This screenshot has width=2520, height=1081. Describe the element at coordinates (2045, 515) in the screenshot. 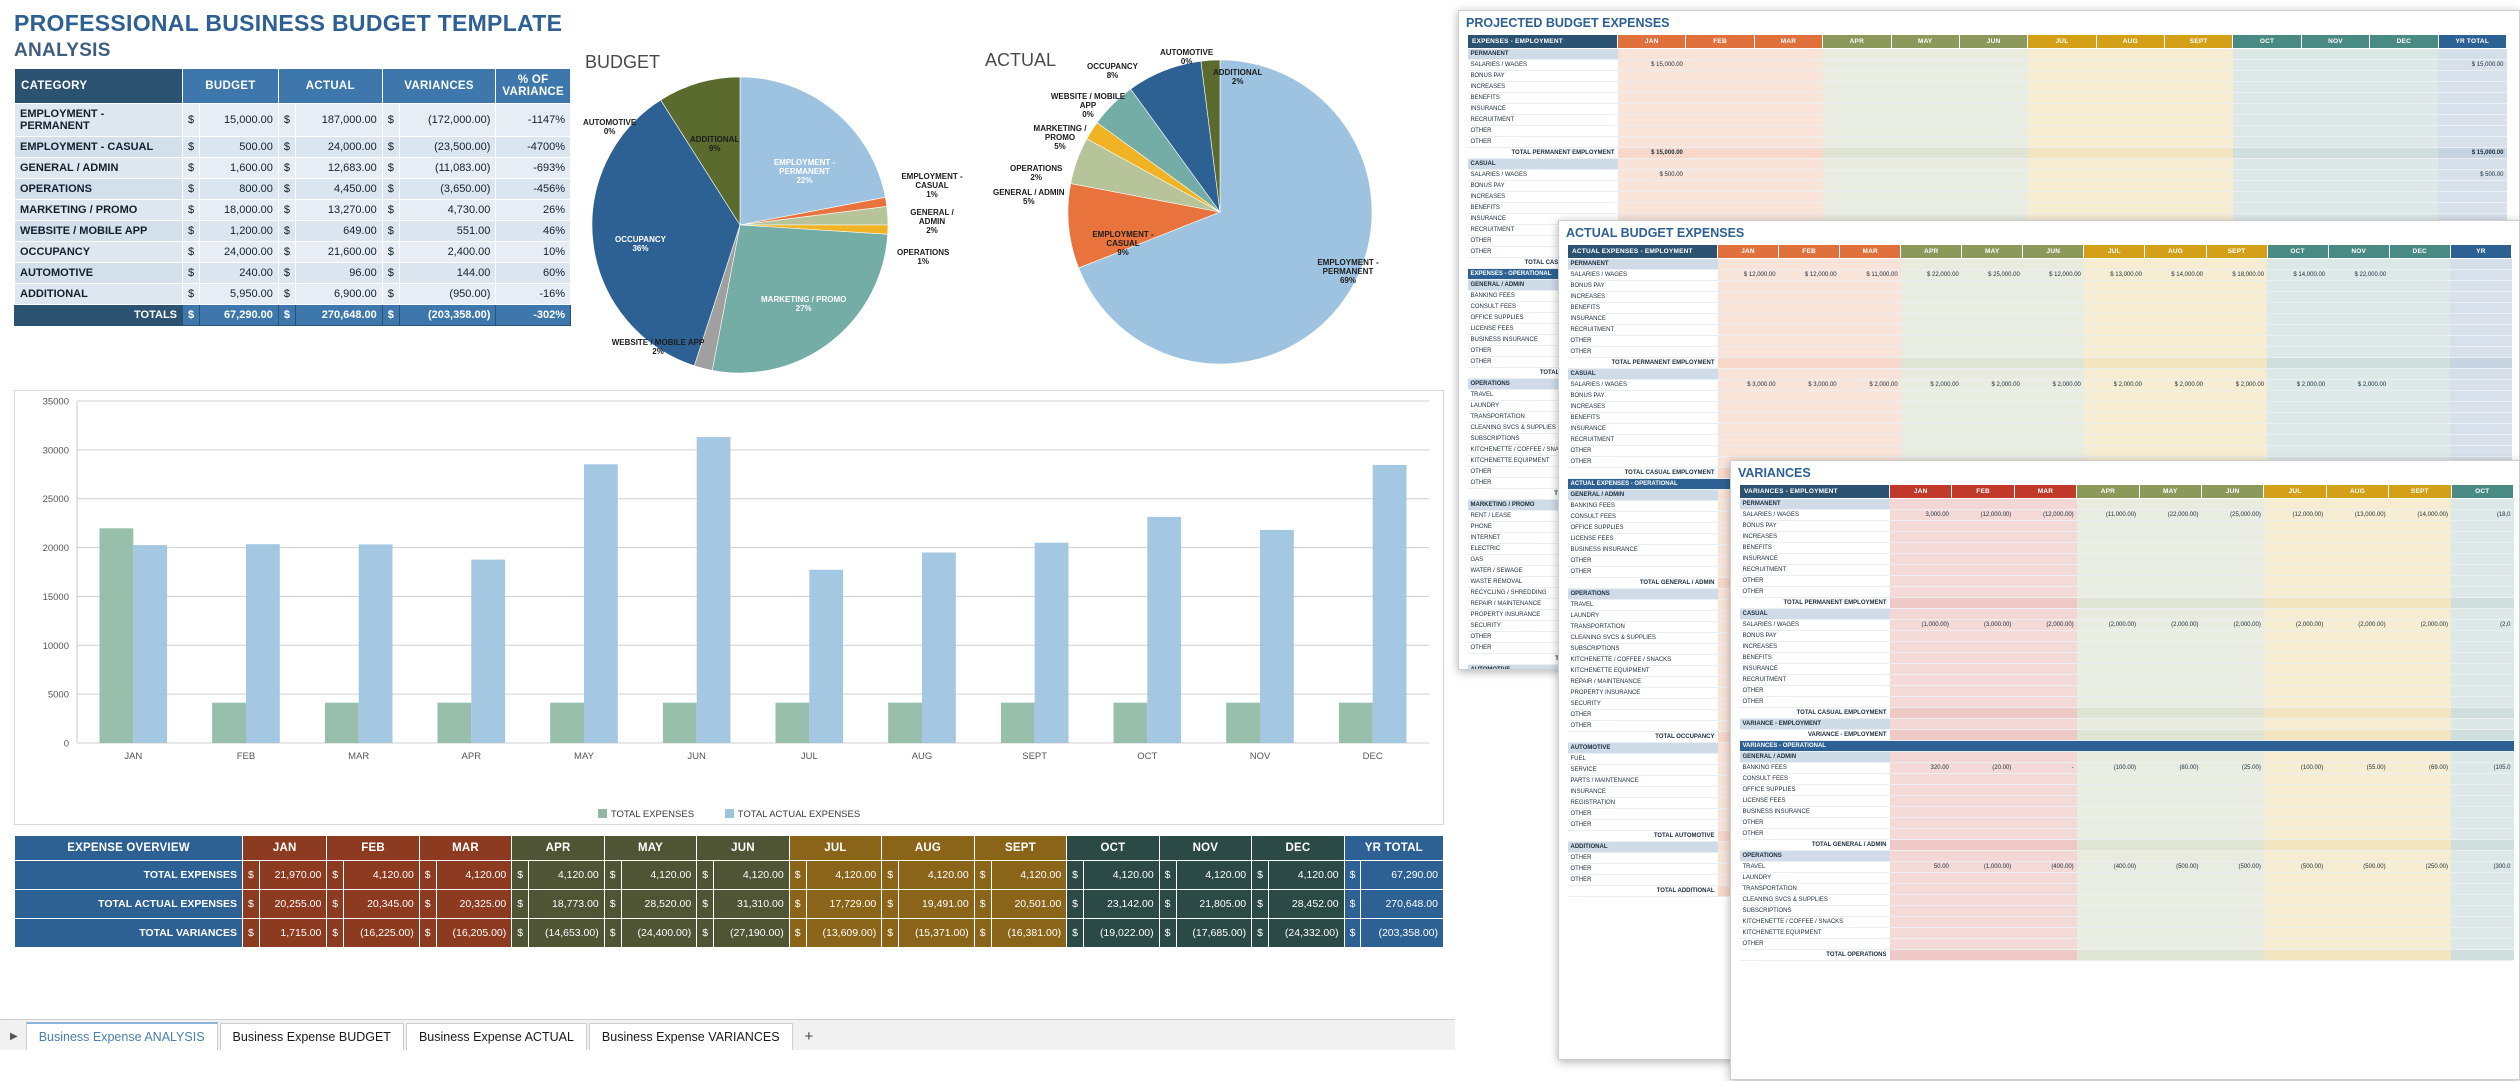

I see `grid-cell: (12,000.00)` at that location.